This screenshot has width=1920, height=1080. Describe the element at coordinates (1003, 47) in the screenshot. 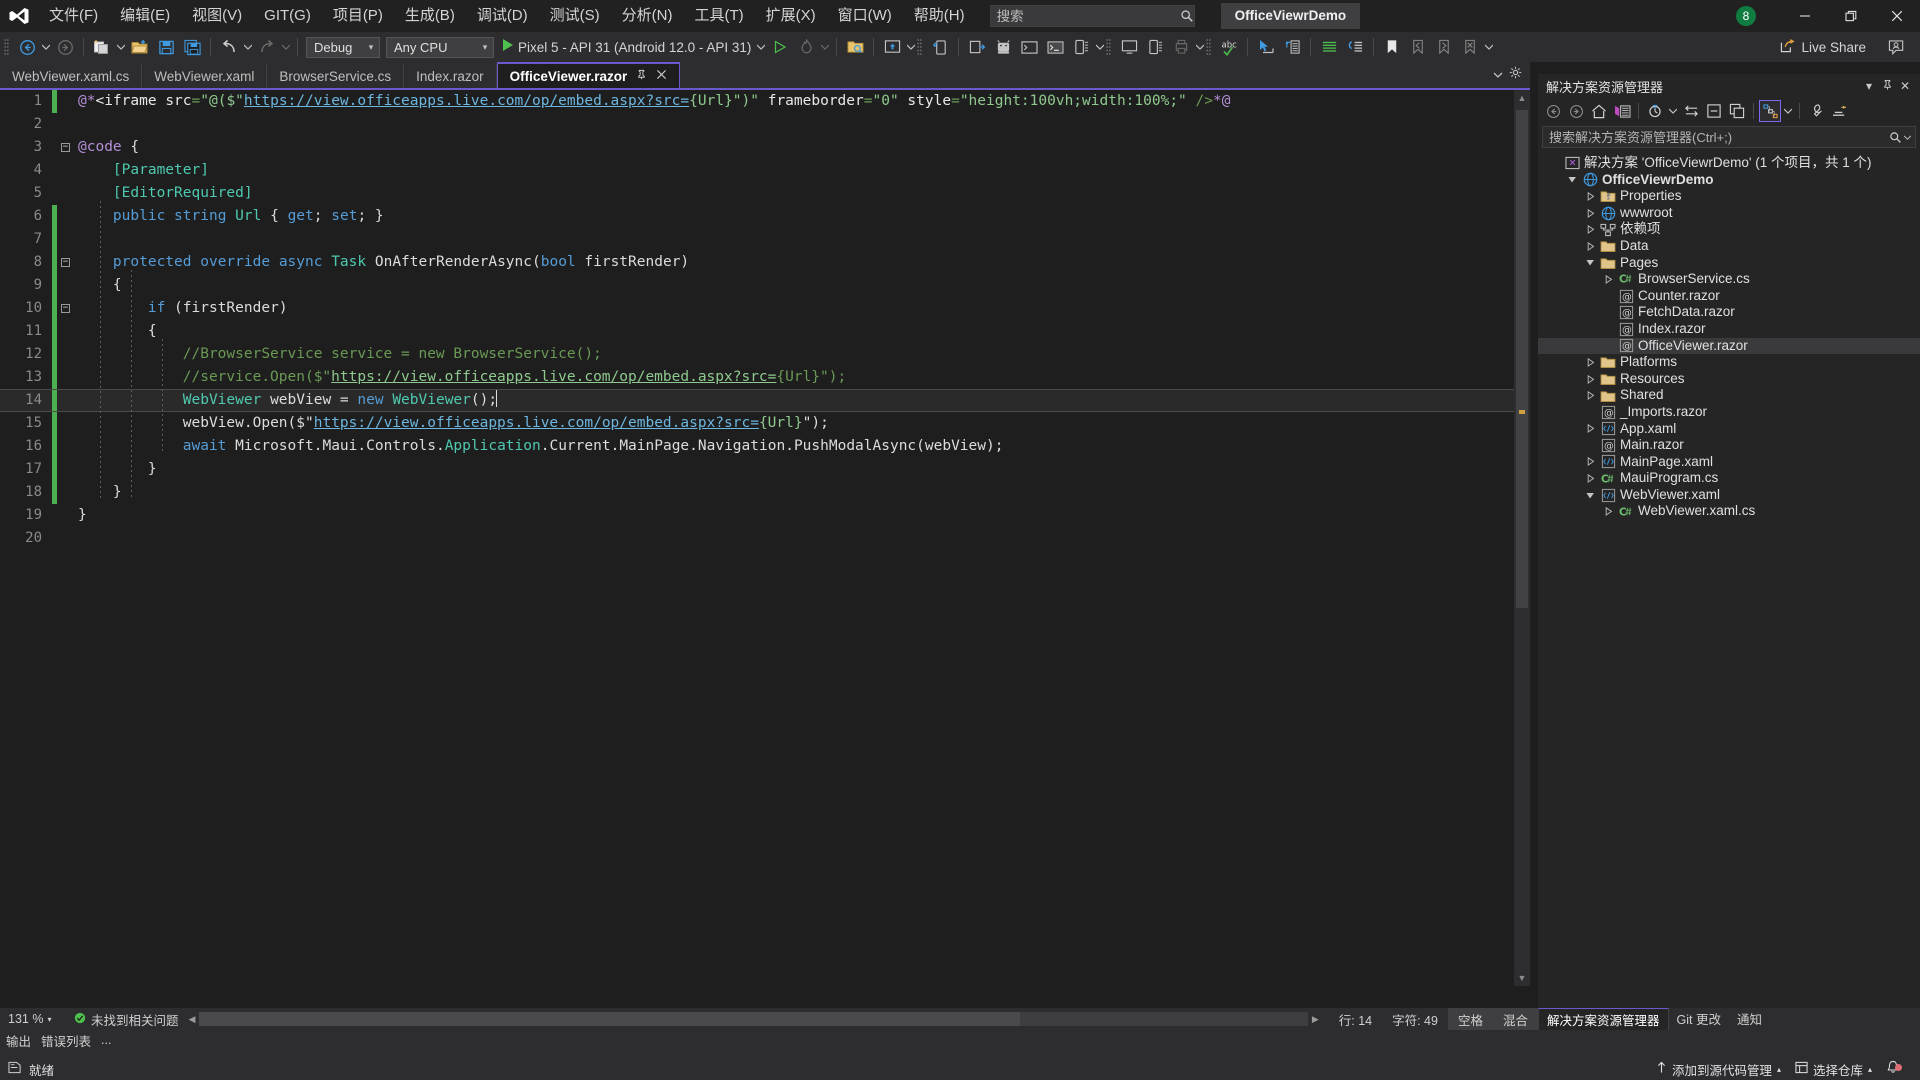

I see `android-device-manager-icon` at that location.